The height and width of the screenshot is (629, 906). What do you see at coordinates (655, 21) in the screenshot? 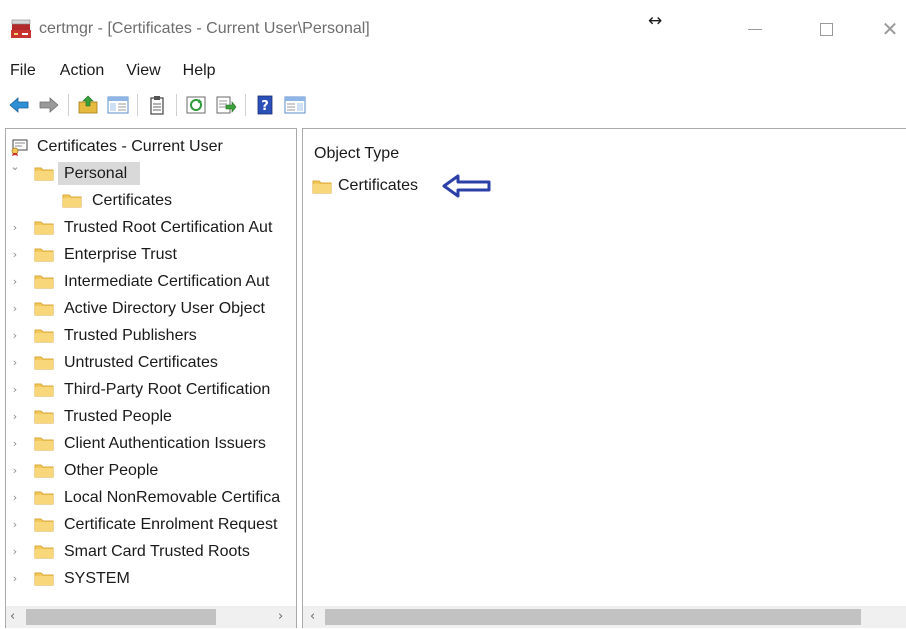
I see `resize-cursor-icon: ↔` at bounding box center [655, 21].